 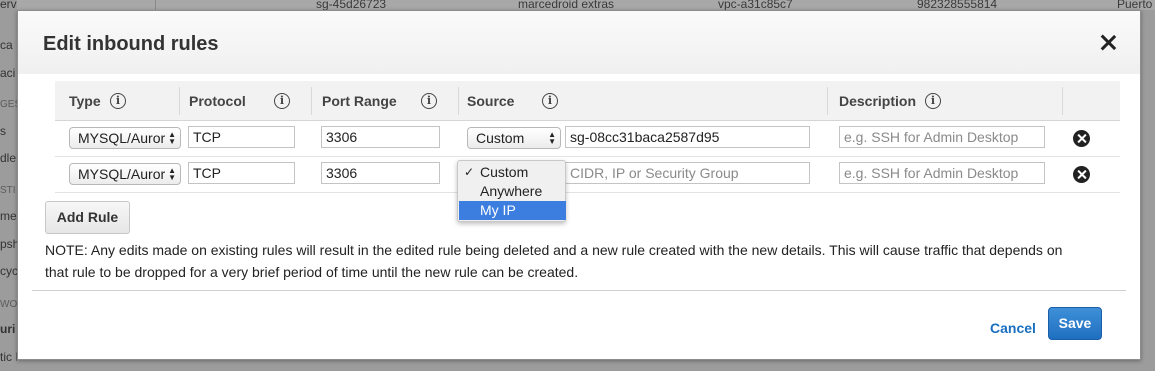 What do you see at coordinates (8, 190) in the screenshot?
I see `background-sidebar-text: STI` at bounding box center [8, 190].